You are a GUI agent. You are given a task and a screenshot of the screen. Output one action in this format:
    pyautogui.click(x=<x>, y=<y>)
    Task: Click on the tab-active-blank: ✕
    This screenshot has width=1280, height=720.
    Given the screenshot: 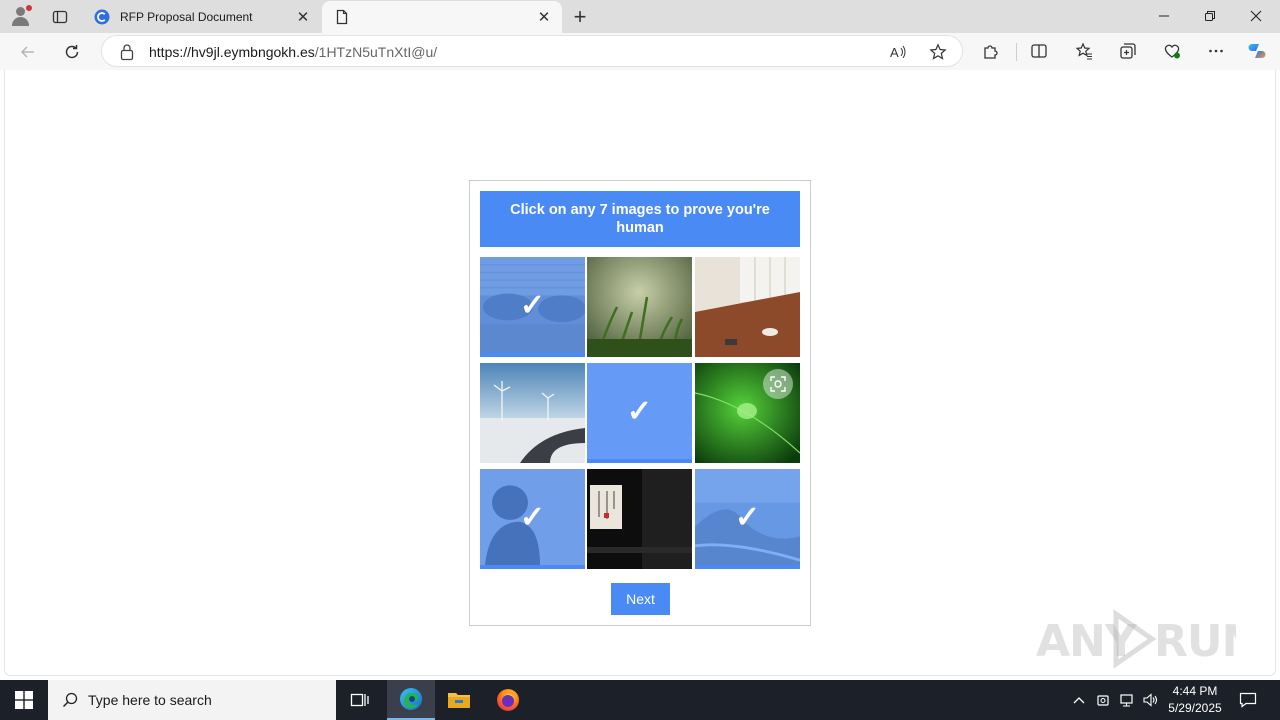 What is the action you would take?
    pyautogui.click(x=442, y=17)
    